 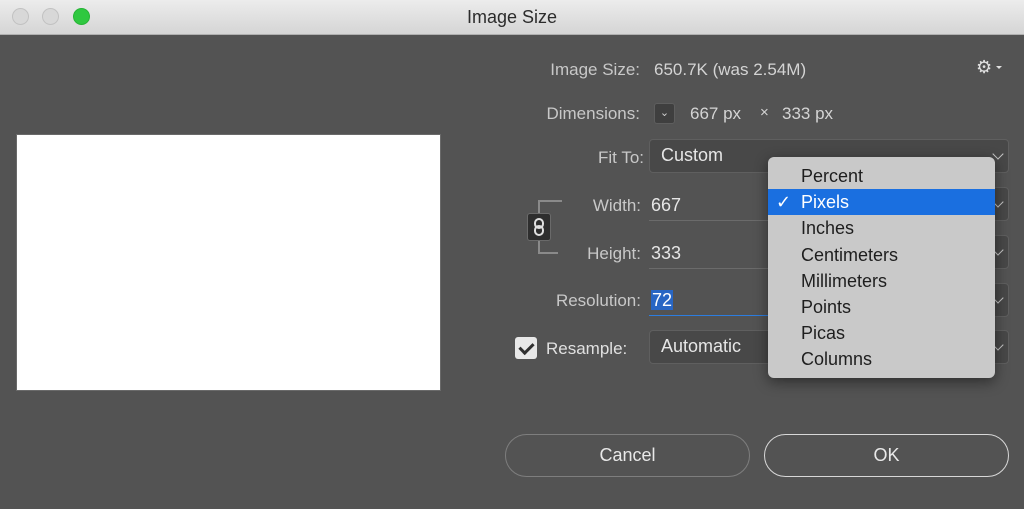 I want to click on dimensions-width-value: 667 px, so click(x=716, y=113).